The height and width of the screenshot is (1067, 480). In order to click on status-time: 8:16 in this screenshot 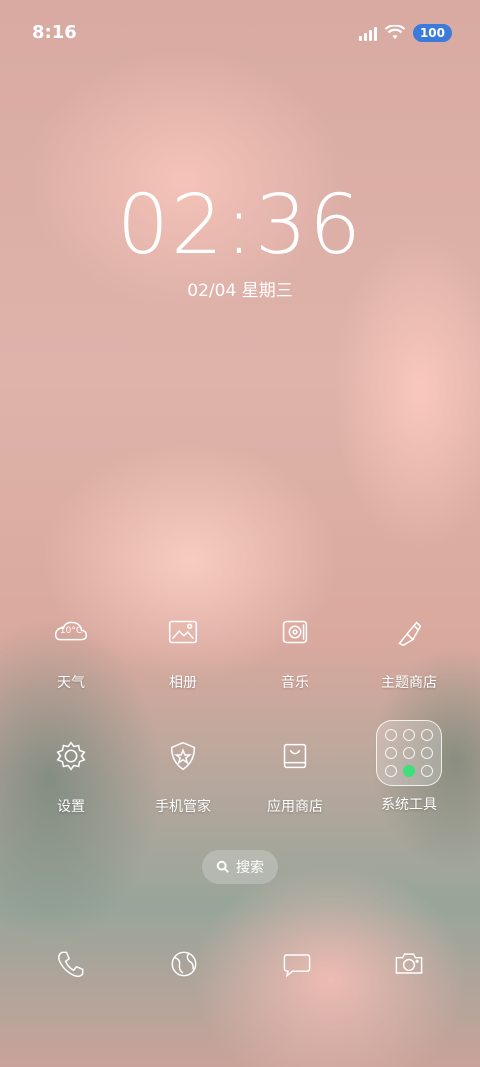, I will do `click(54, 32)`.